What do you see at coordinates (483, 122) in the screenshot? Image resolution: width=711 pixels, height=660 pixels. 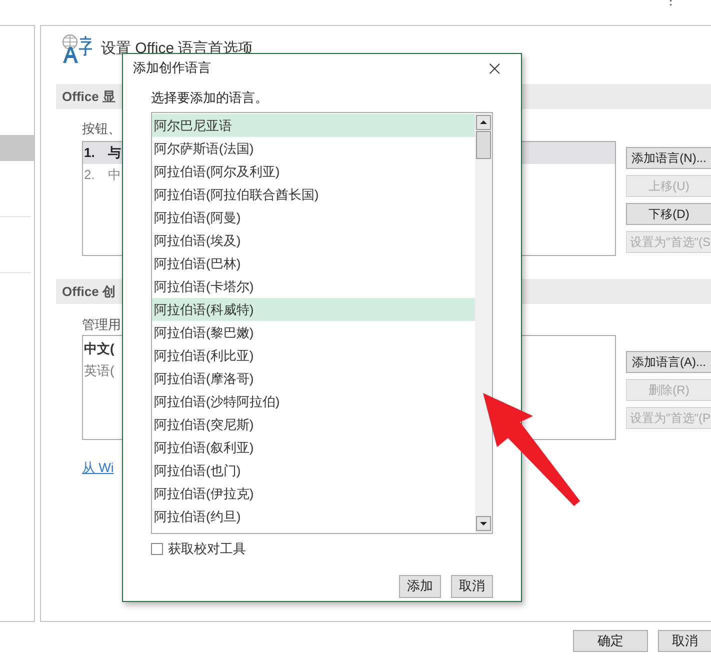 I see `scroll-up-icon` at bounding box center [483, 122].